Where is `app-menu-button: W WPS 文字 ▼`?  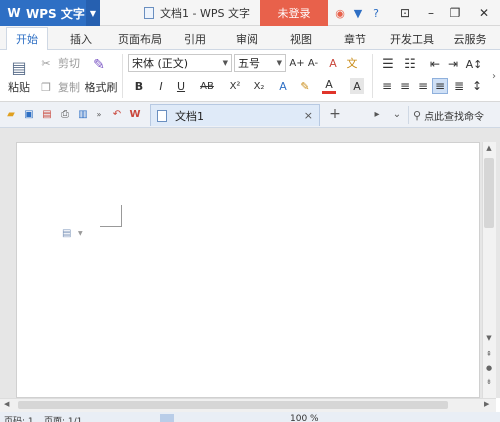 app-menu-button: W WPS 文字 ▼ is located at coordinates (50, 13).